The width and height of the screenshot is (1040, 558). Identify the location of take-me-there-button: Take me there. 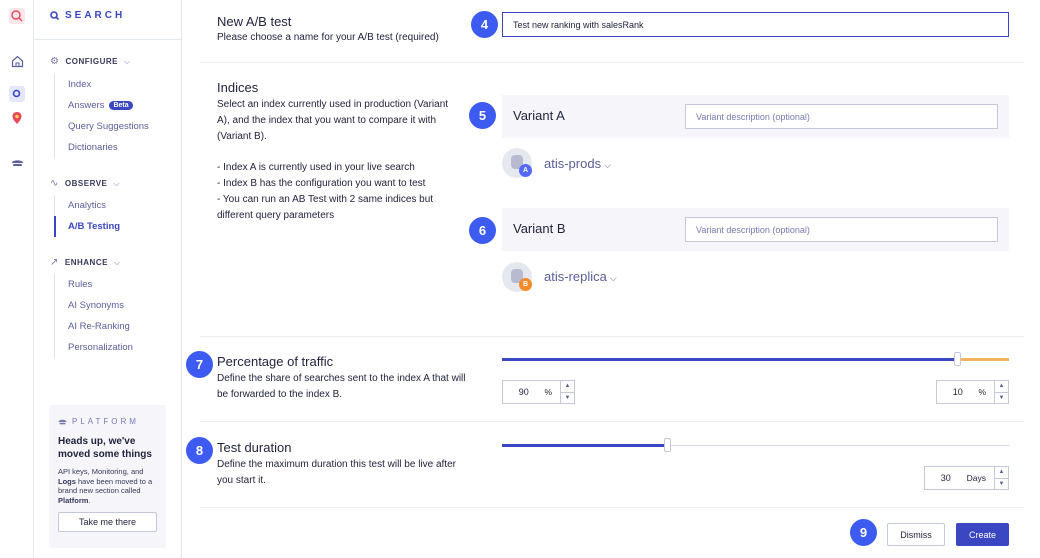
(107, 522).